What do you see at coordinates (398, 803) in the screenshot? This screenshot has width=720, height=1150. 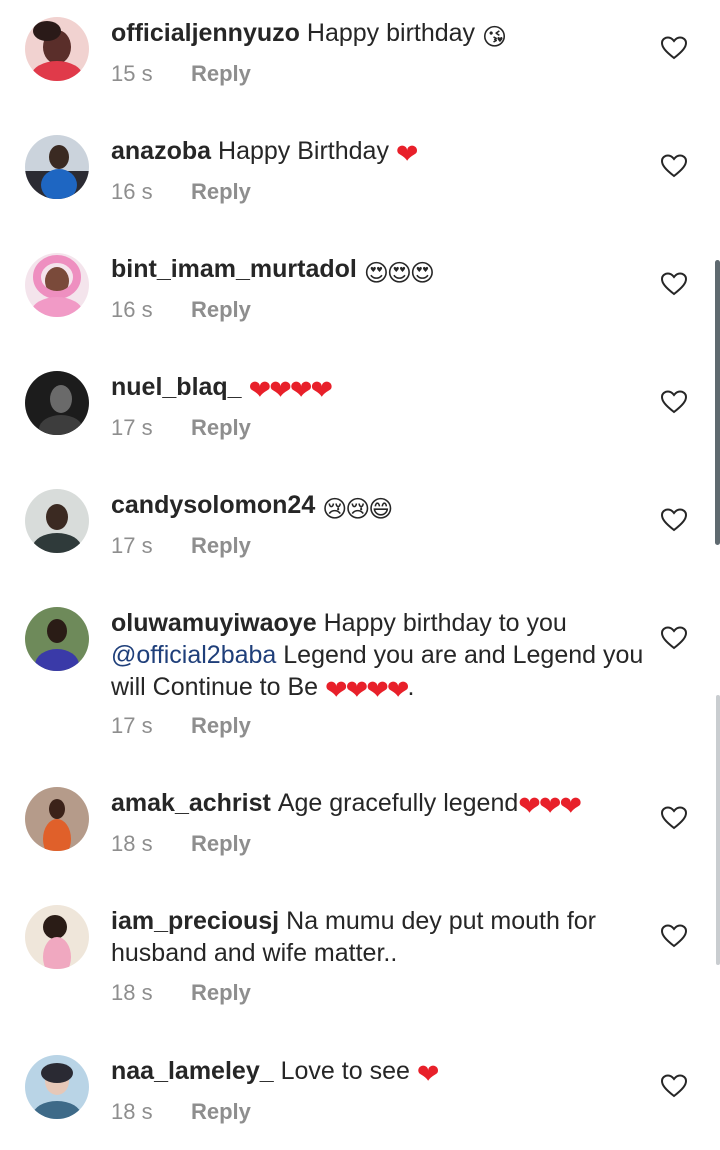 I see `comment-body: Age gracefully legend` at bounding box center [398, 803].